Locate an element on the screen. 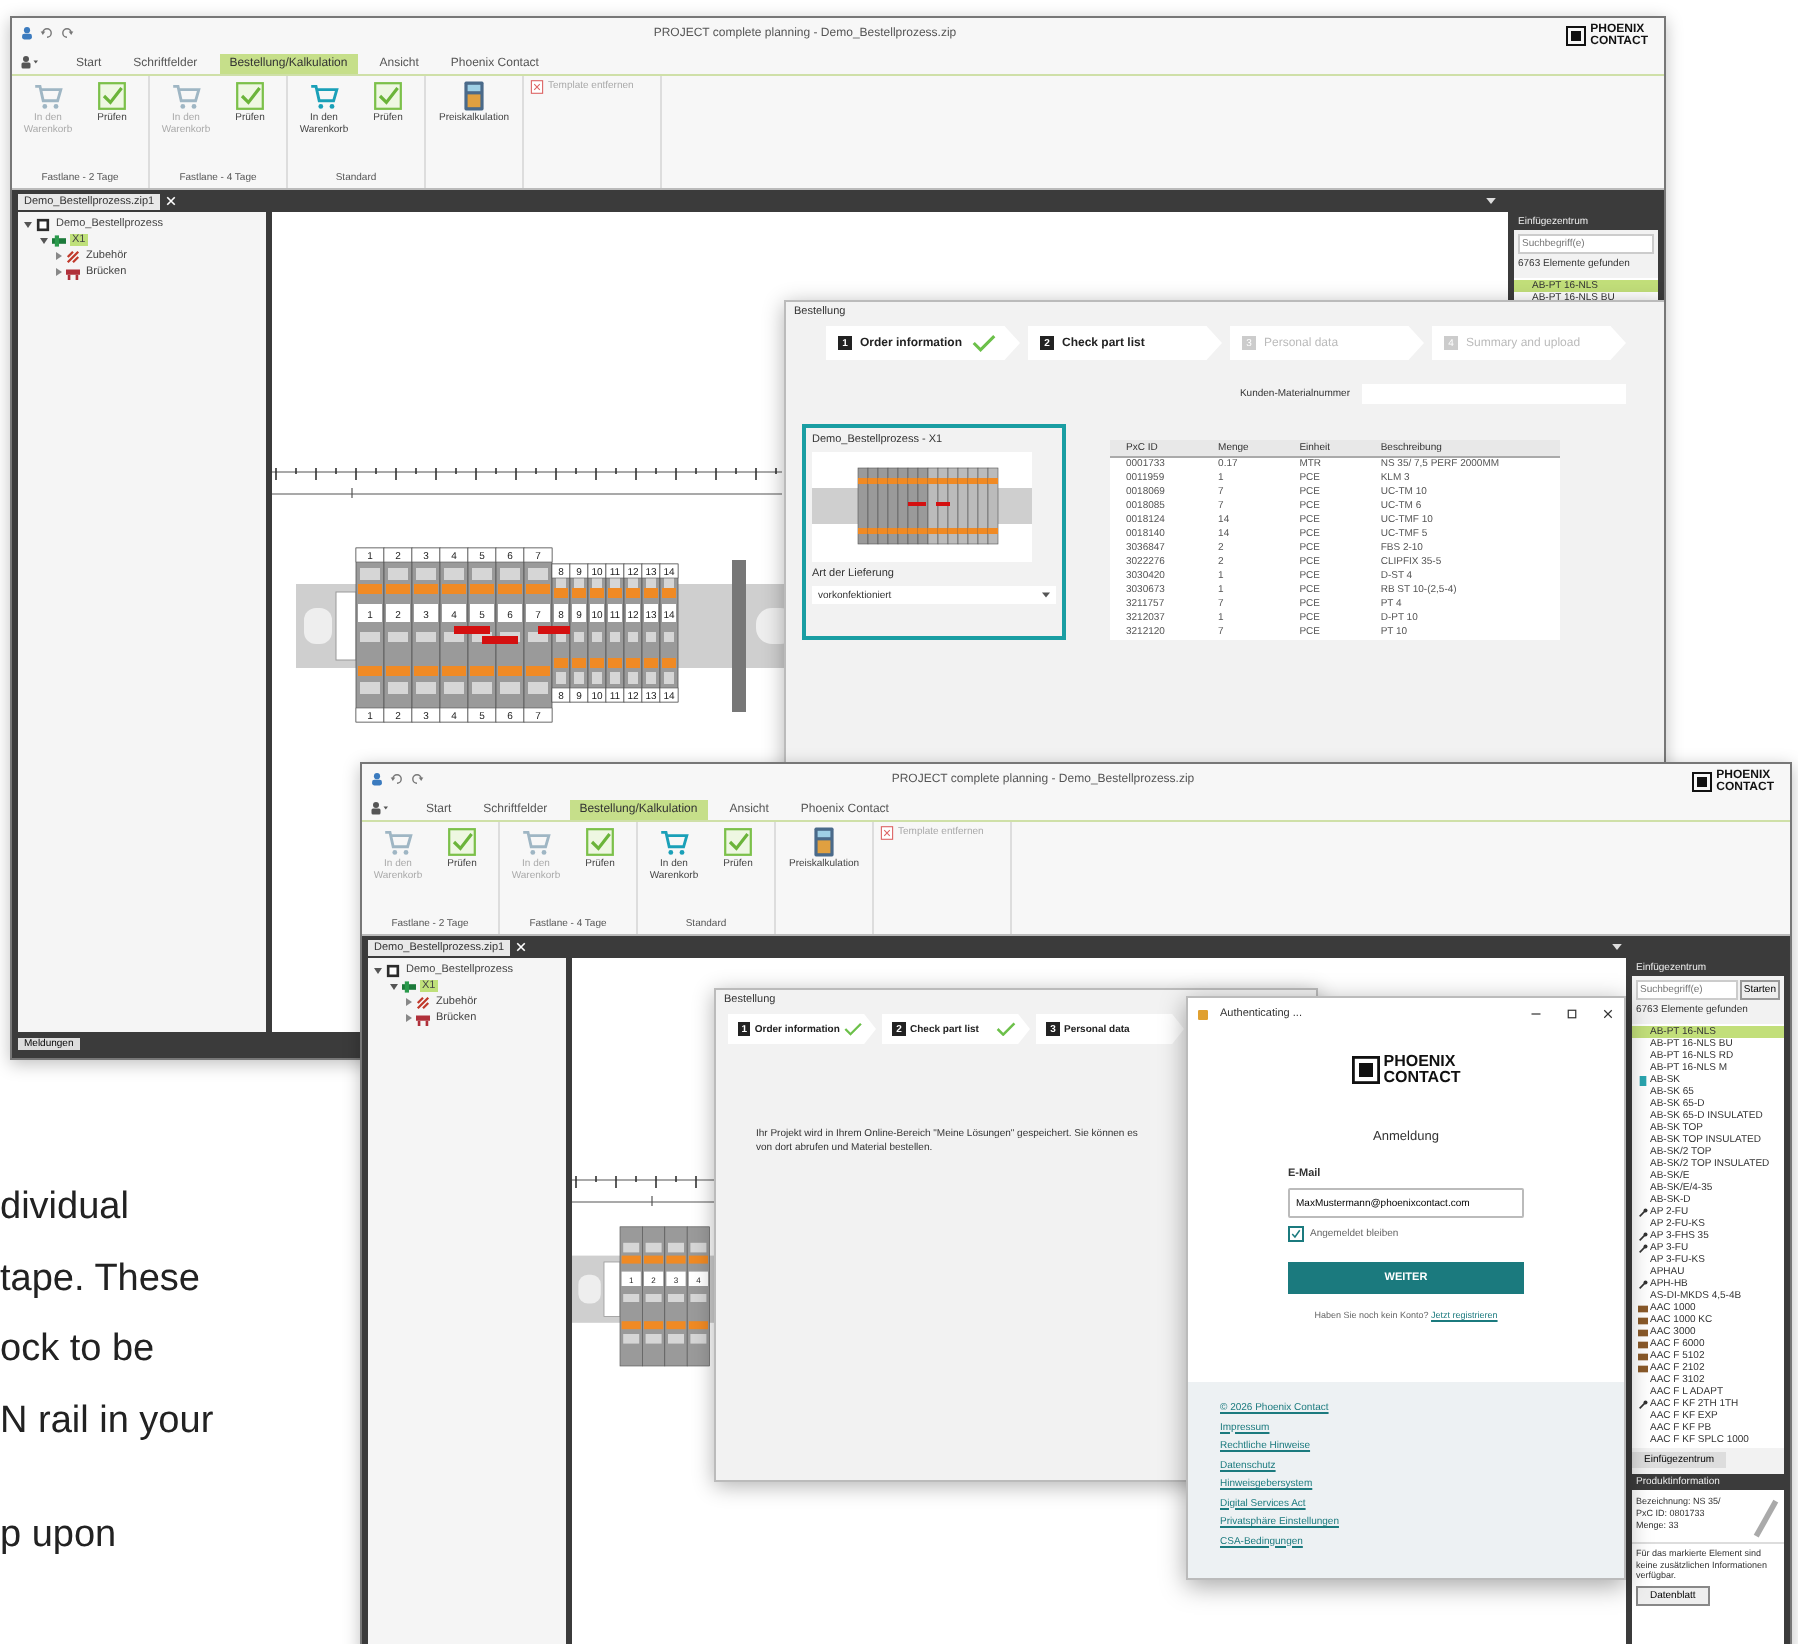 This screenshot has width=1798, height=1644. article-text: dividual is located at coordinates (64, 1208).